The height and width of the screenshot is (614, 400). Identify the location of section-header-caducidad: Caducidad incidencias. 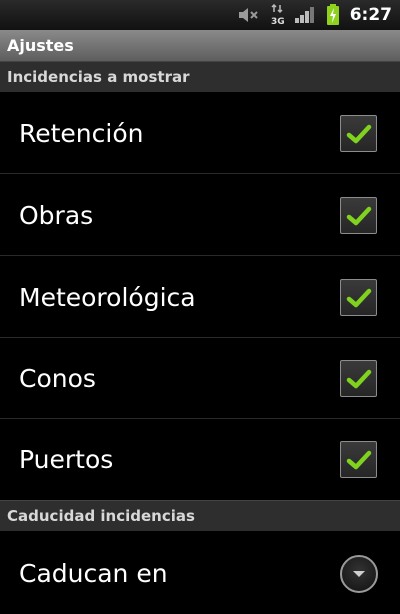
(200, 515).